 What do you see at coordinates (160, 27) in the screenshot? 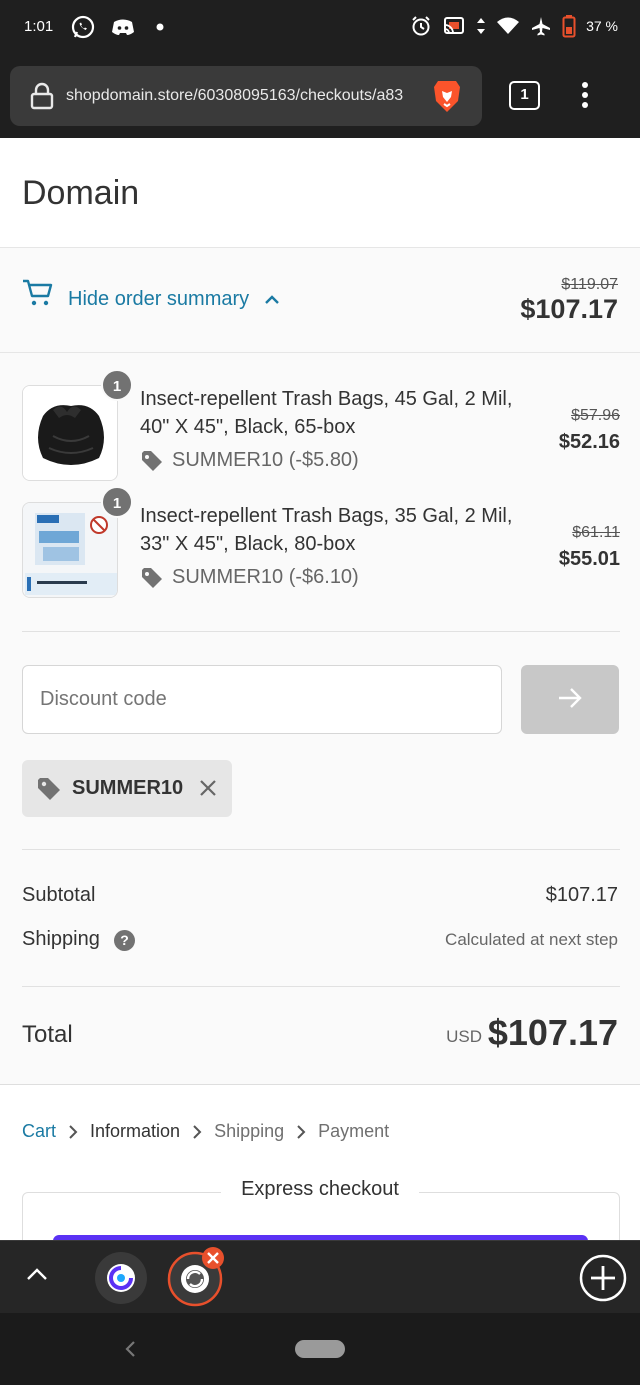
I see `notification-dot-icon` at bounding box center [160, 27].